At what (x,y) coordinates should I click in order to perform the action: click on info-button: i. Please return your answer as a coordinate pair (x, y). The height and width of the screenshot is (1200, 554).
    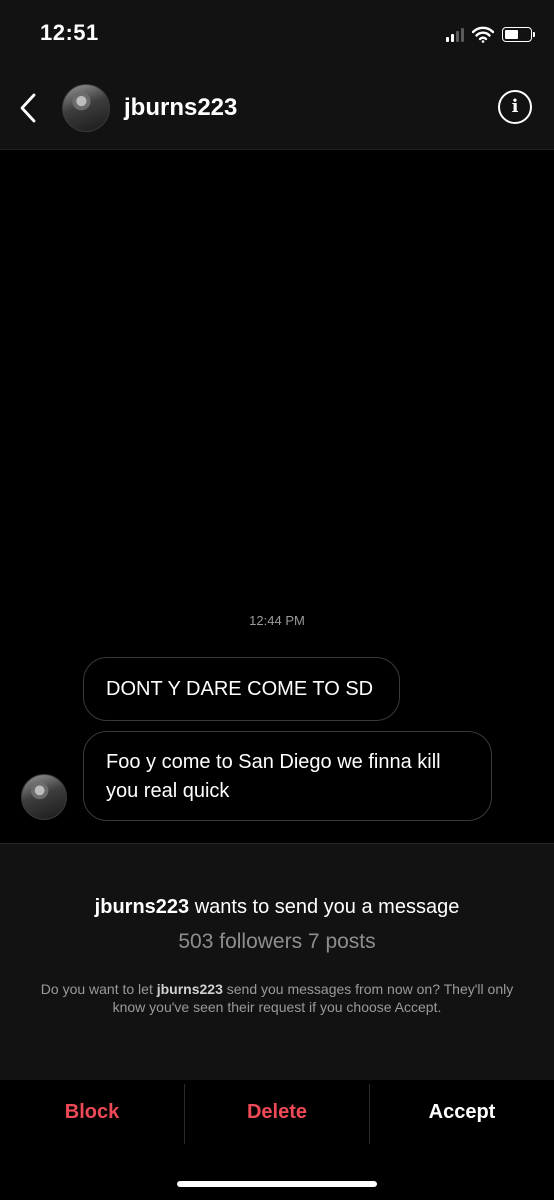
    Looking at the image, I should click on (515, 107).